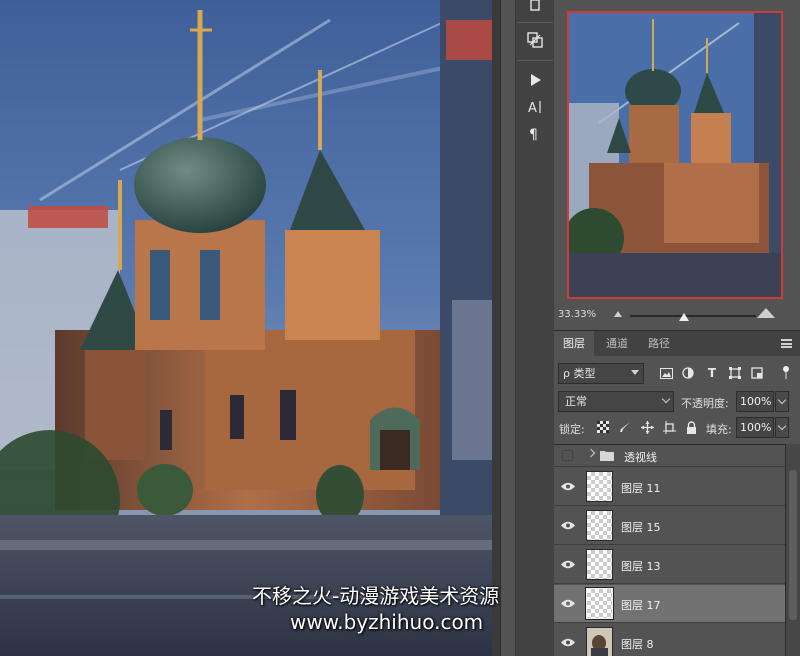  I want to click on lock-artboard-icon, so click(669, 427).